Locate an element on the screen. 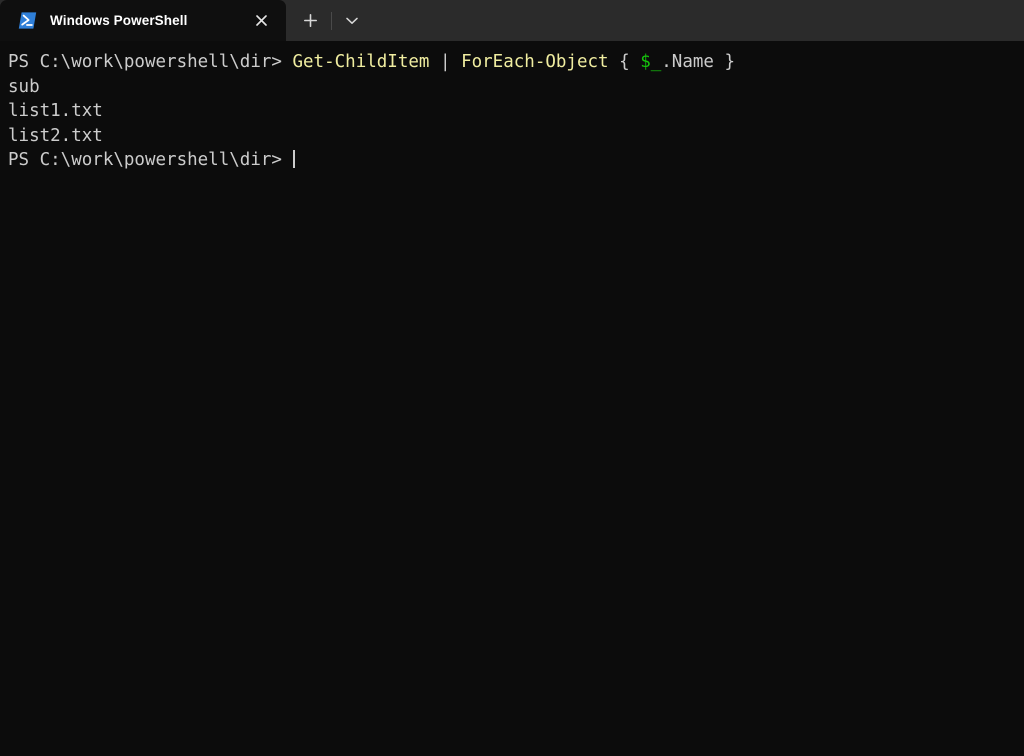  output-line-2: list1.txt is located at coordinates (516, 111).